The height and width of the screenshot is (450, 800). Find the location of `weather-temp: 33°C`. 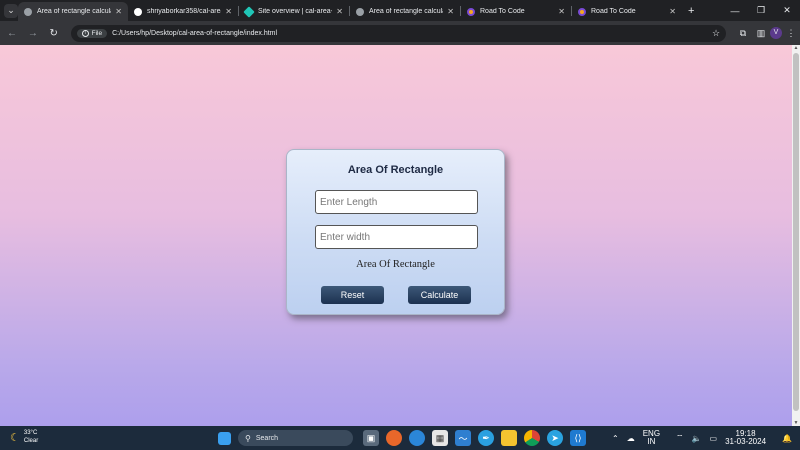

weather-temp: 33°C is located at coordinates (30, 433).